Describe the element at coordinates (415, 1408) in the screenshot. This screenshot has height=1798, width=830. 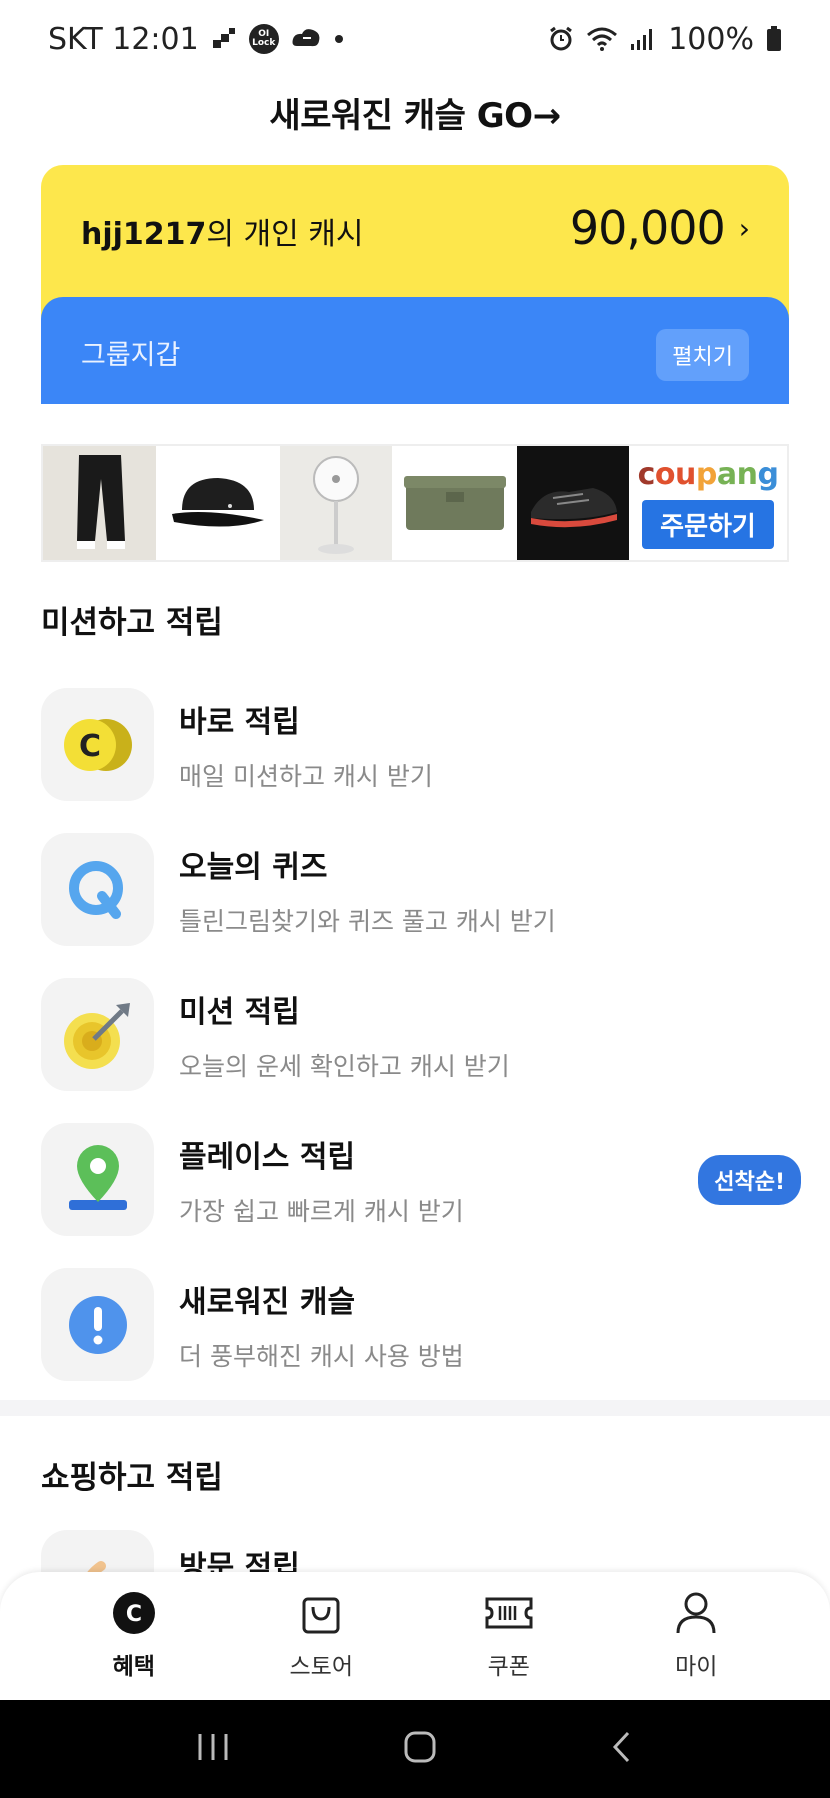
I see `section-divider` at that location.